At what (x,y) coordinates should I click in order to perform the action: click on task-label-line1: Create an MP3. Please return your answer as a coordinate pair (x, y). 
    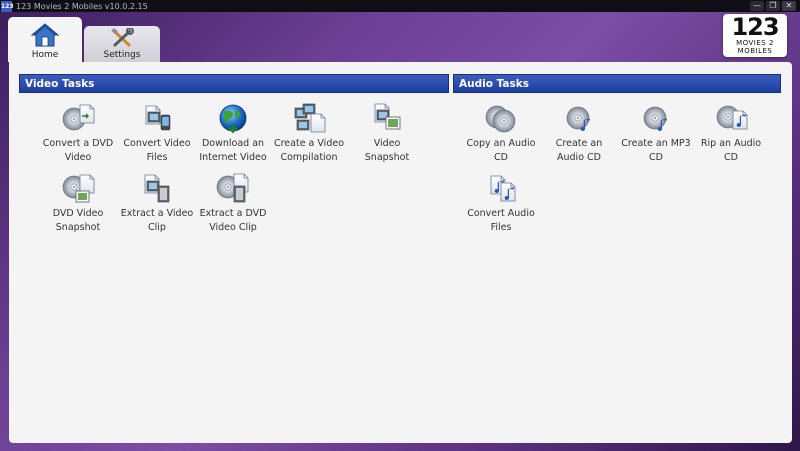
    Looking at the image, I should click on (656, 143).